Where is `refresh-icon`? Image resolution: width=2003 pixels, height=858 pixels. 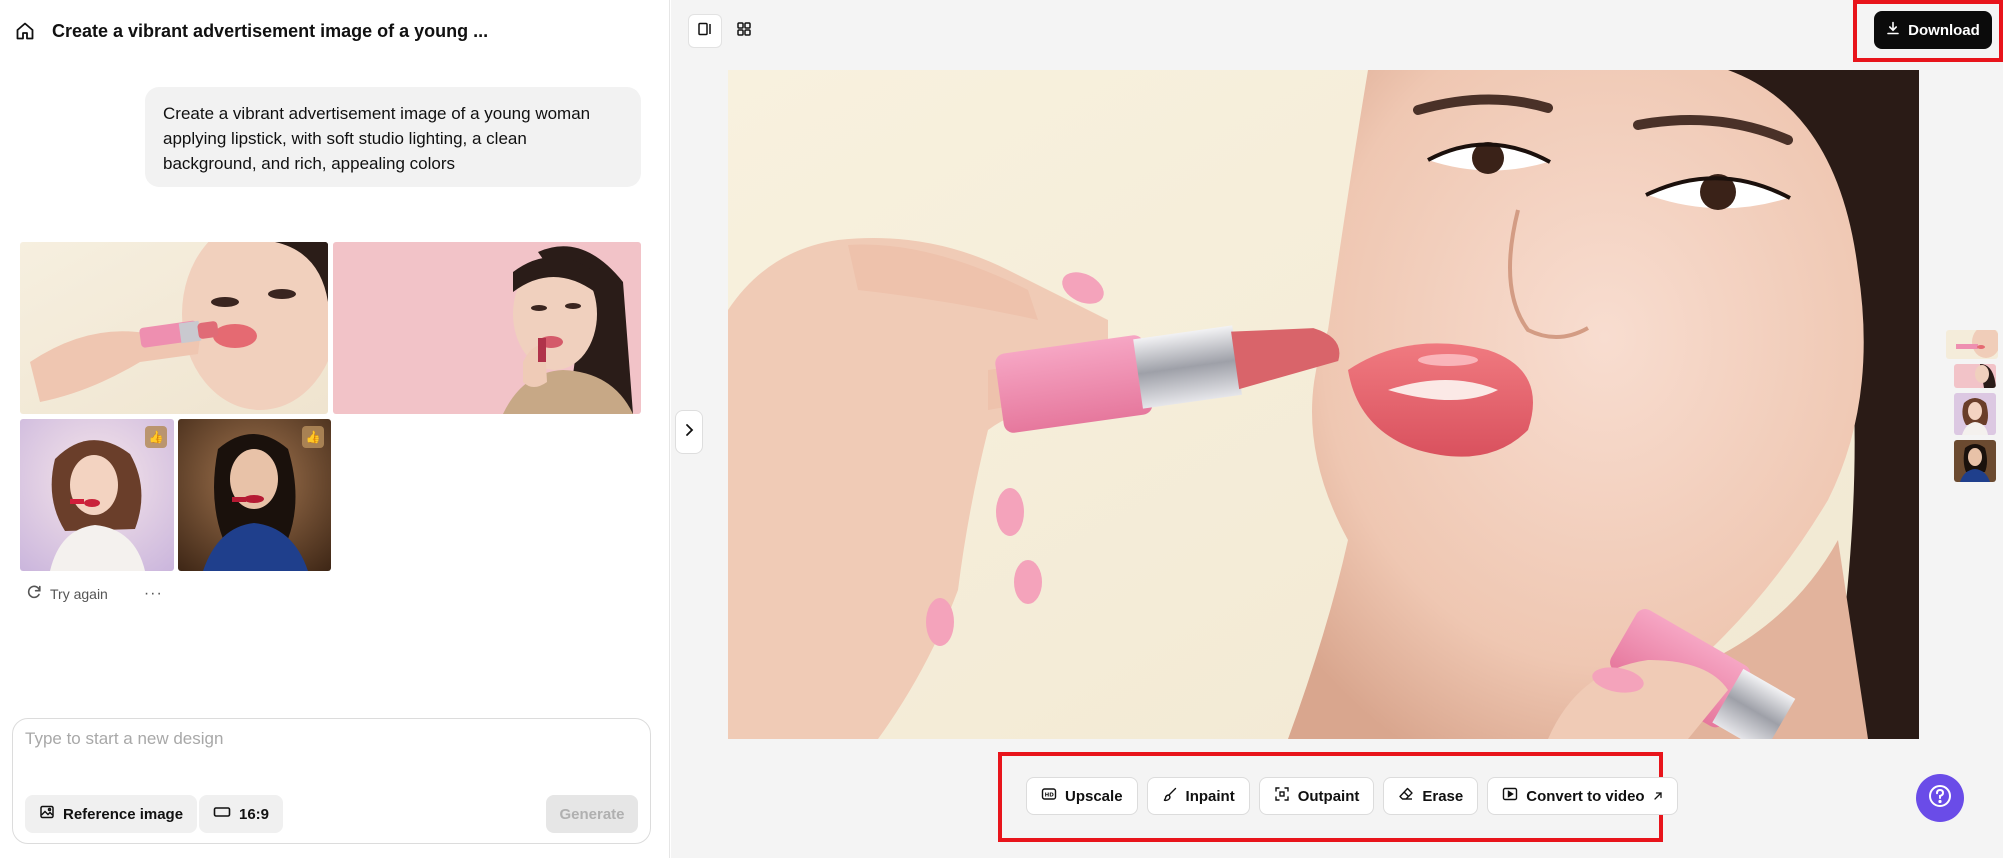 refresh-icon is located at coordinates (34, 593).